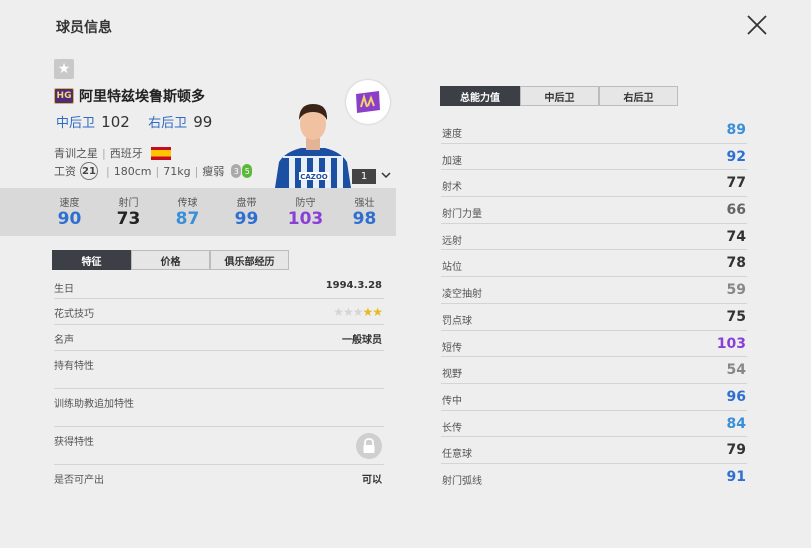  I want to click on salary-value: 21, so click(89, 171).